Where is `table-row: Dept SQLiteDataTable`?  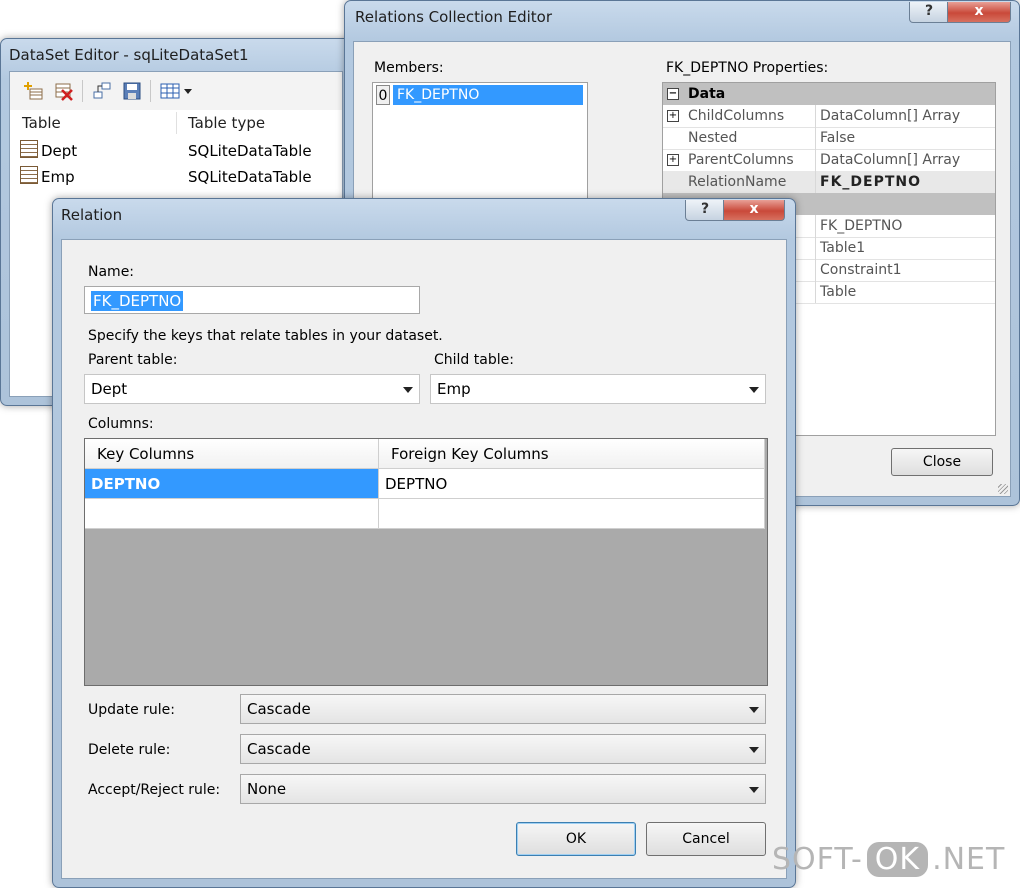
table-row: Dept SQLiteDataTable is located at coordinates (185, 151).